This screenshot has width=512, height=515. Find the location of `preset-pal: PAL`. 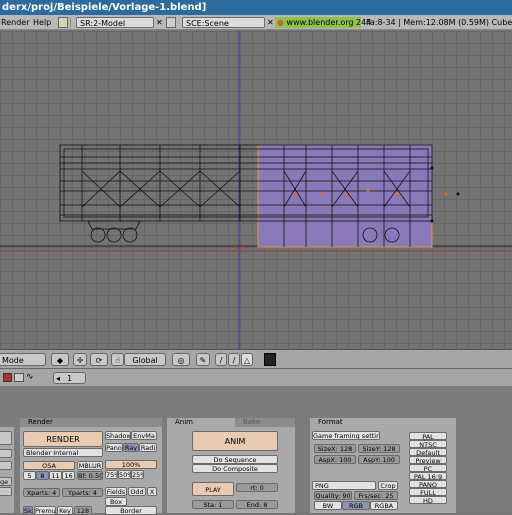

preset-pal: PAL is located at coordinates (428, 436).